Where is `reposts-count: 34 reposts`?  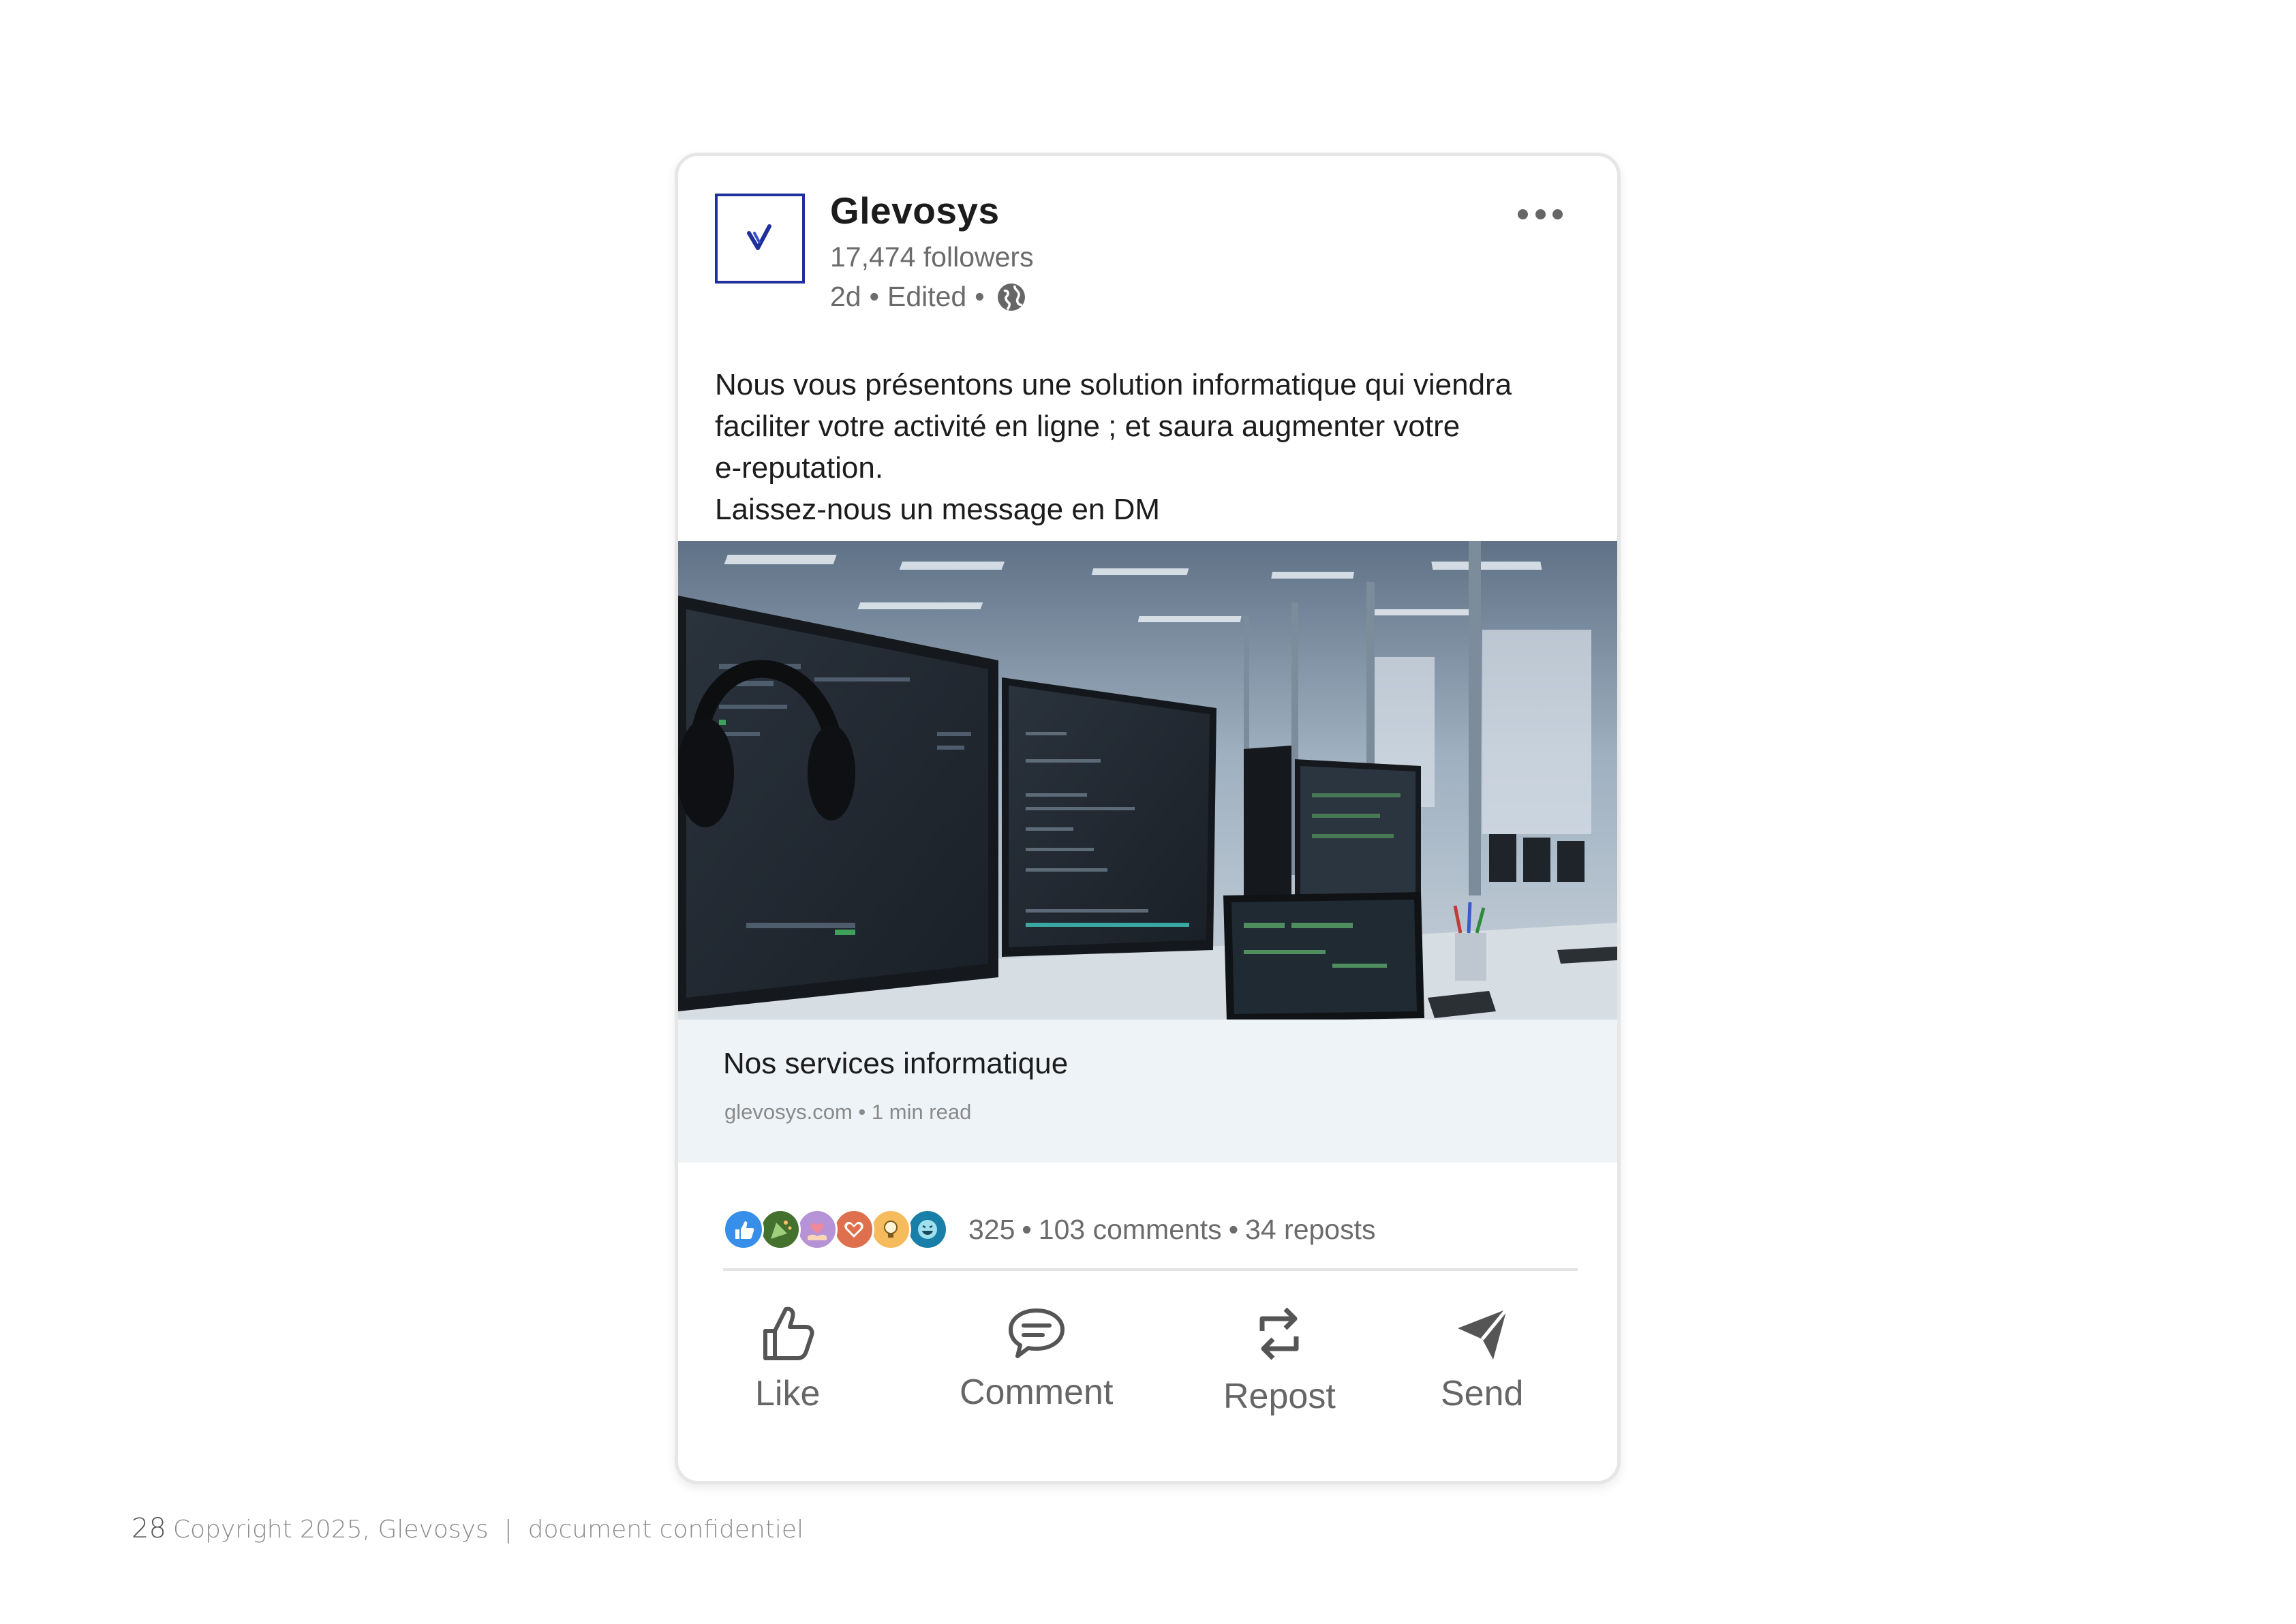
reposts-count: 34 reposts is located at coordinates (1310, 1230).